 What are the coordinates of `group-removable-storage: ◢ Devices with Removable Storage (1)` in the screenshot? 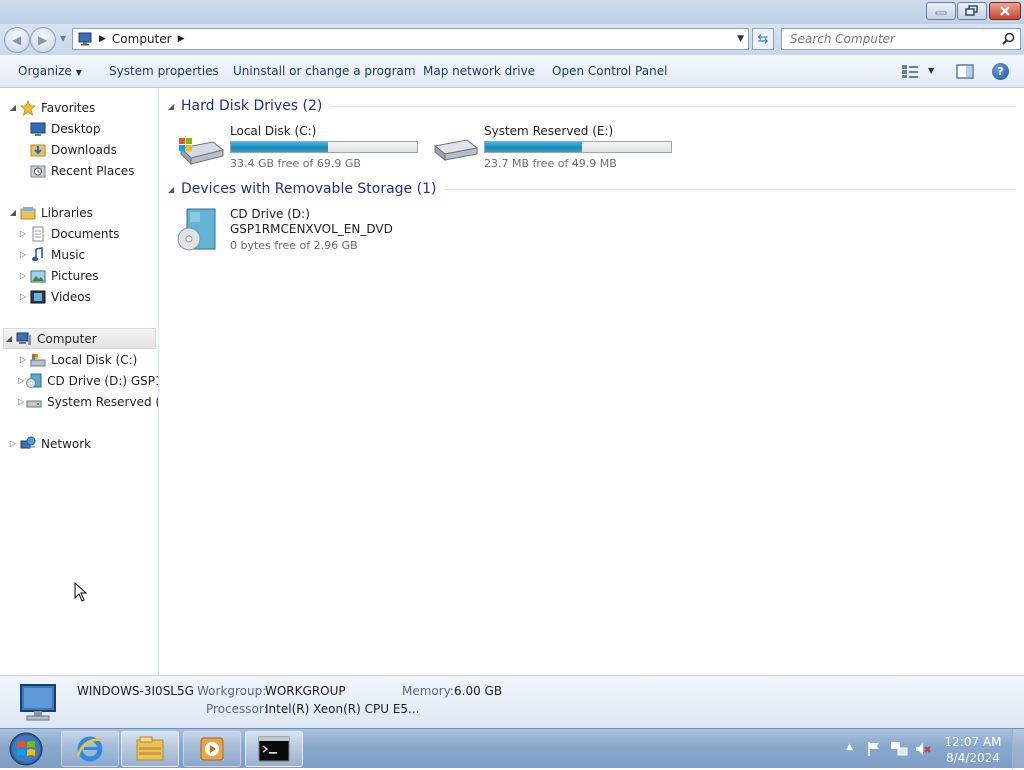 It's located at (592, 189).